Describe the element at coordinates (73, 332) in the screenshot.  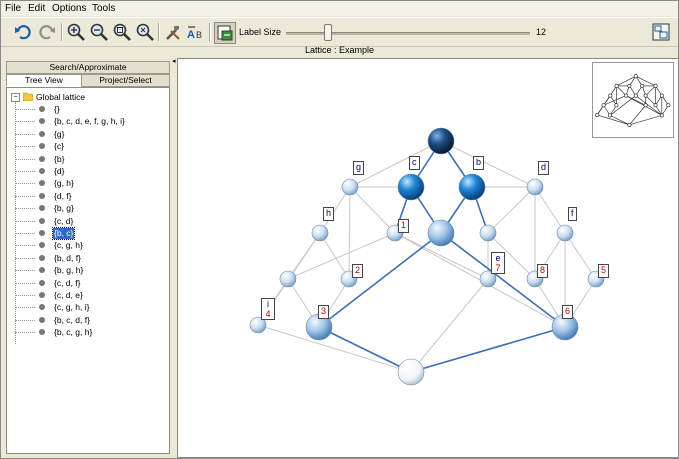
I see `tree-item-label: {b, c, g, h}` at that location.